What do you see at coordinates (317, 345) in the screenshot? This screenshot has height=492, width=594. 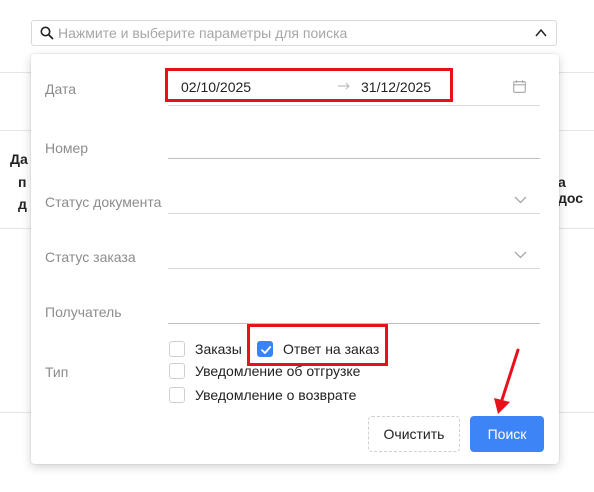 I see `type-highlight-annotation` at bounding box center [317, 345].